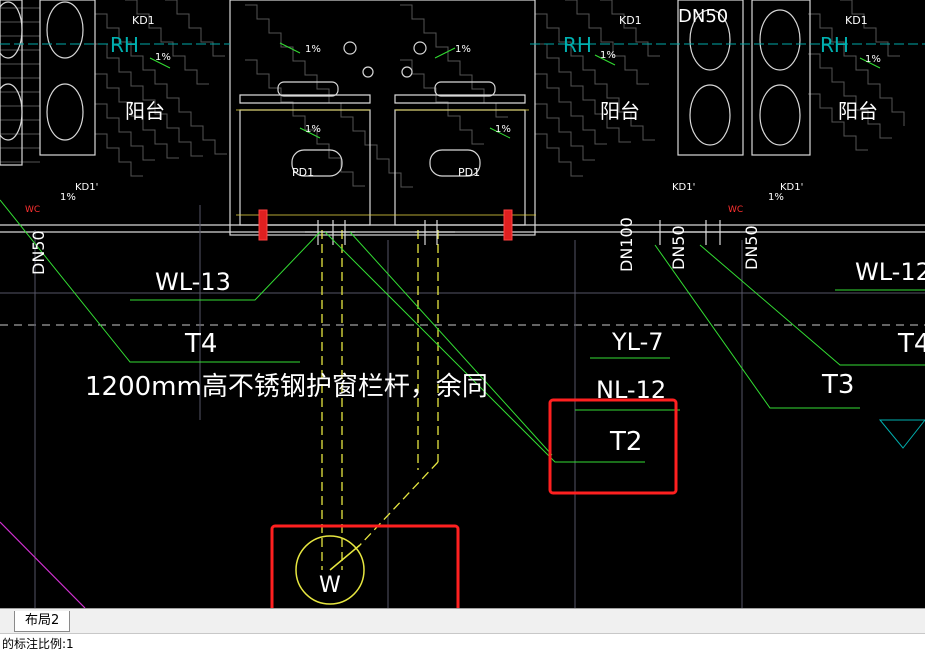 This screenshot has width=925, height=656. What do you see at coordinates (68, 197) in the screenshot?
I see `label-slope-8: 1%` at bounding box center [68, 197].